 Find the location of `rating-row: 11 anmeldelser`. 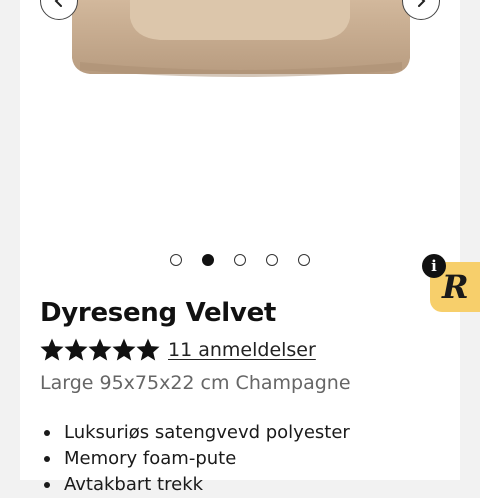

rating-row: 11 anmeldelser is located at coordinates (178, 350).